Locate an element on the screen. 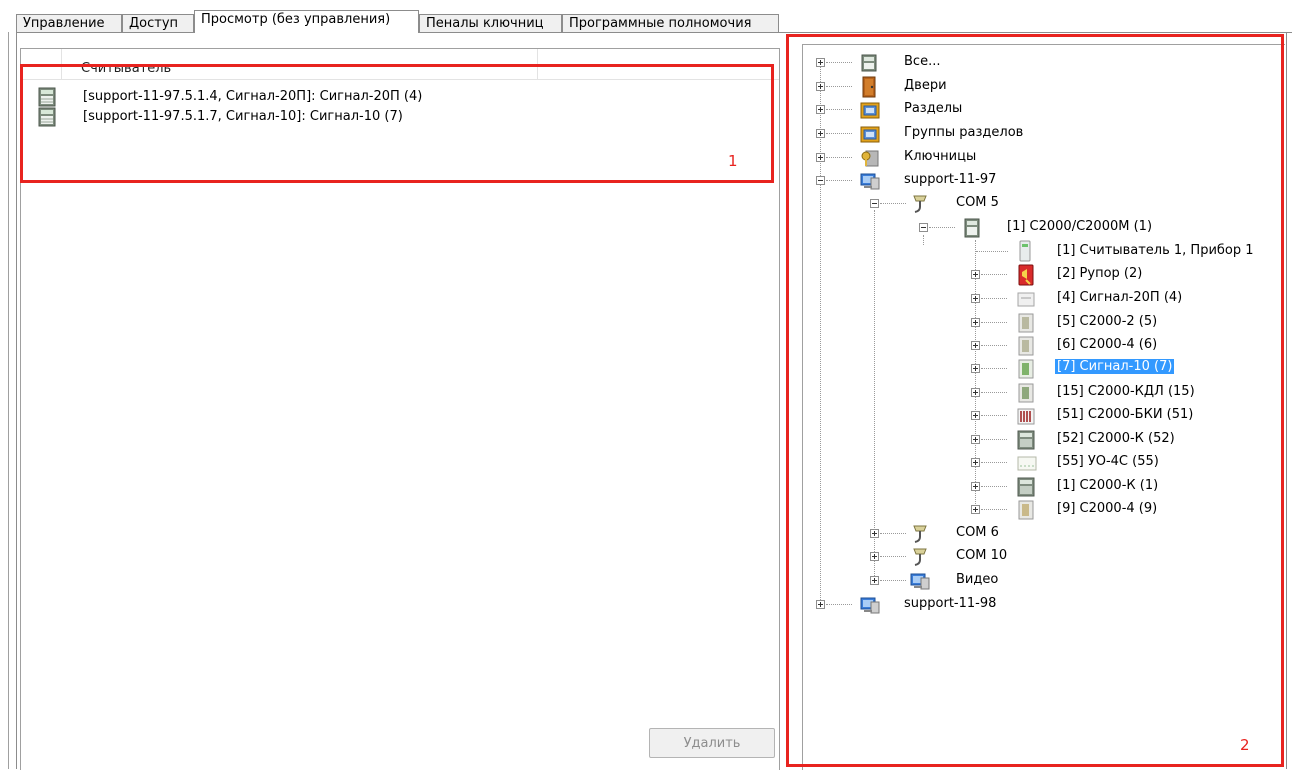 The width and height of the screenshot is (1296, 770). tree-node-label: [9] С2000-4 (9) is located at coordinates (1107, 508).